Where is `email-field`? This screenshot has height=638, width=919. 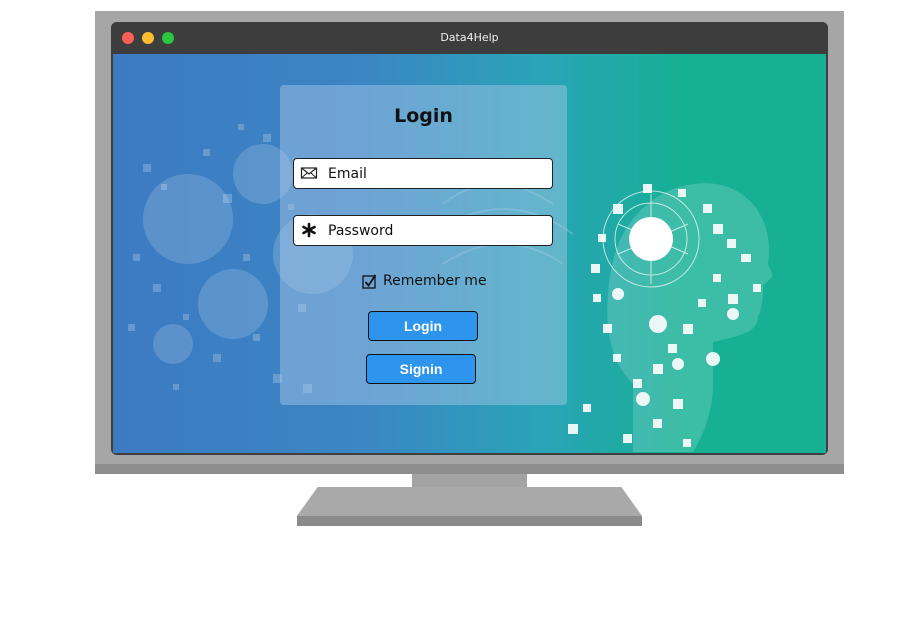 email-field is located at coordinates (423, 173).